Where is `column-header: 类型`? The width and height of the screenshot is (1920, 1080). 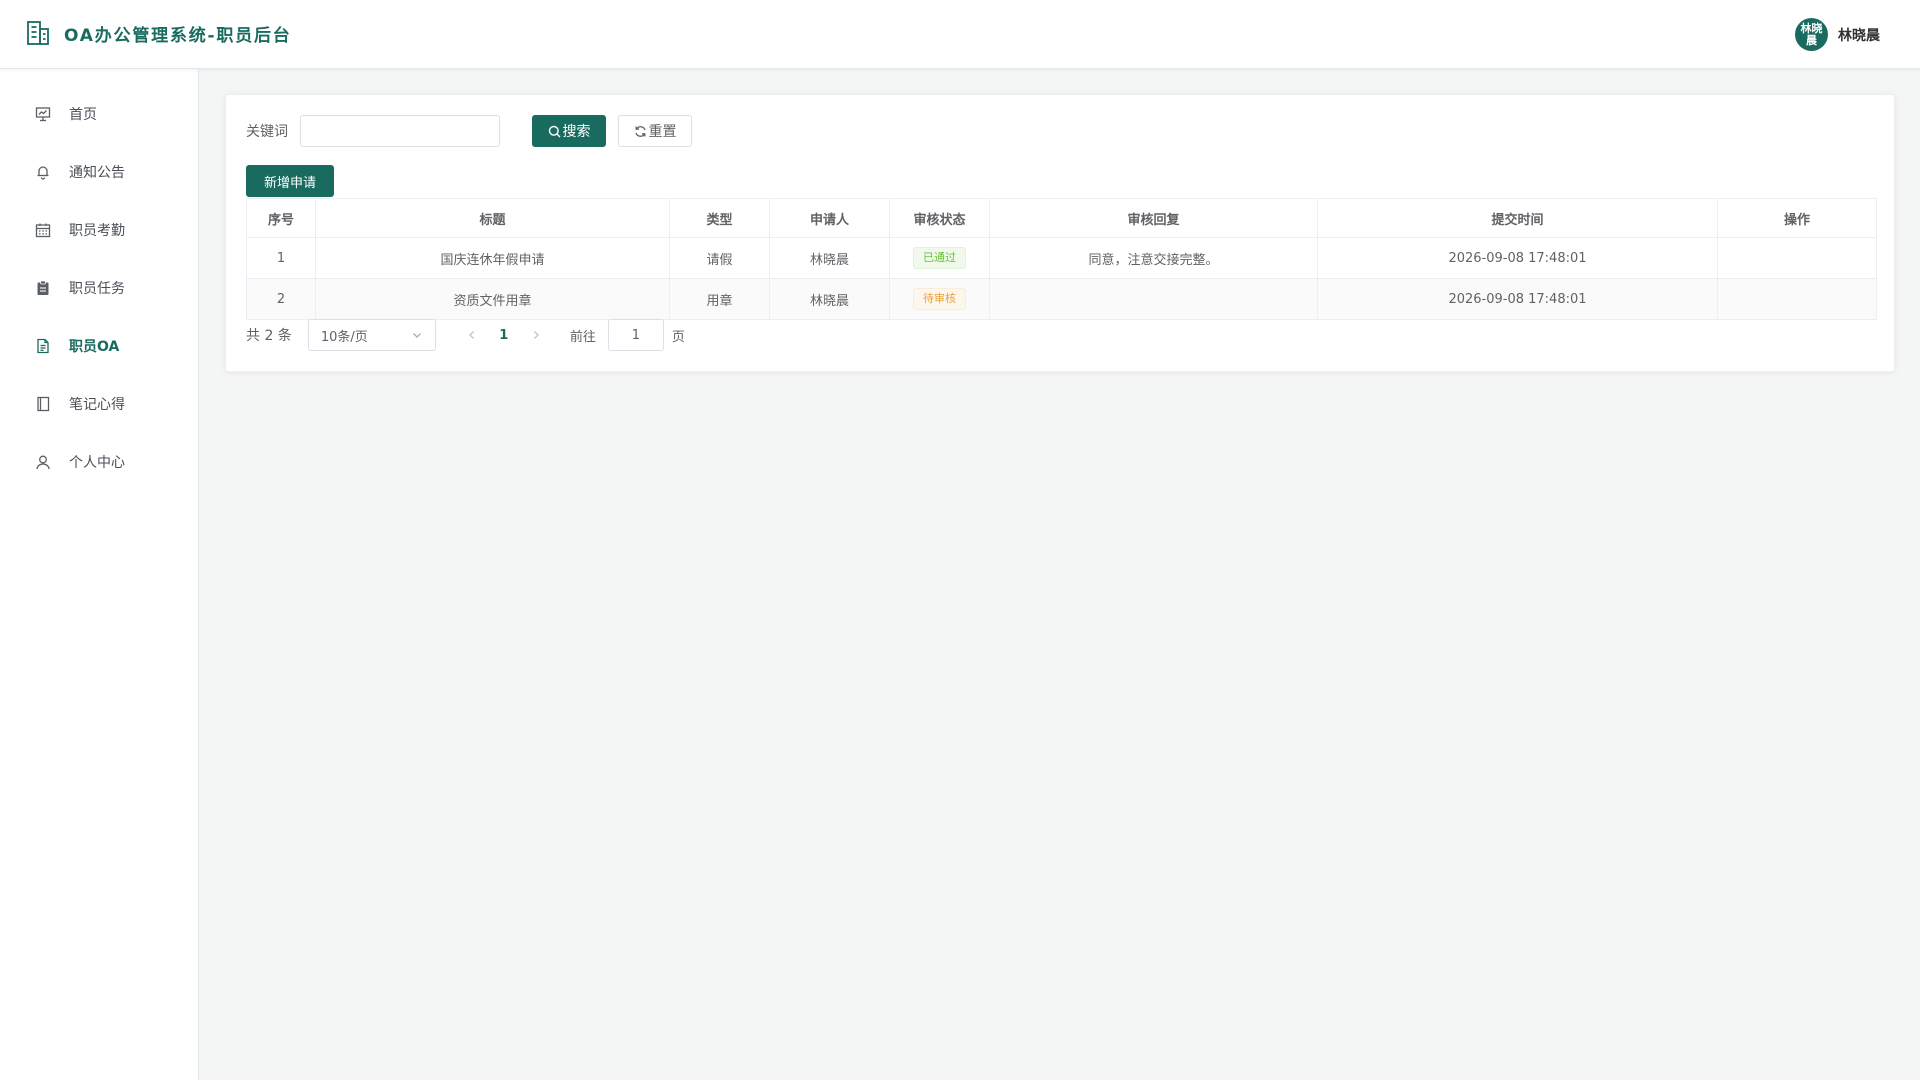
column-header: 类型 is located at coordinates (719, 218).